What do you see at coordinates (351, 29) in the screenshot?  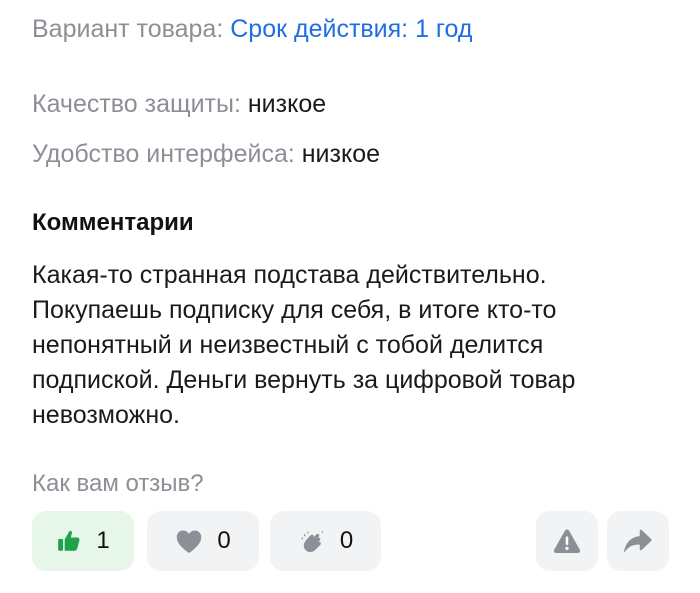 I see `variant-value-link: Срок действия: 1 год` at bounding box center [351, 29].